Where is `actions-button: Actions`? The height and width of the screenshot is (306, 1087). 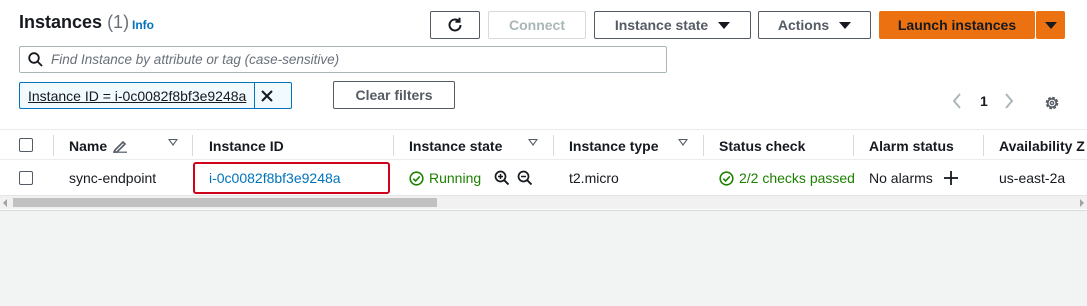
actions-button: Actions is located at coordinates (814, 25).